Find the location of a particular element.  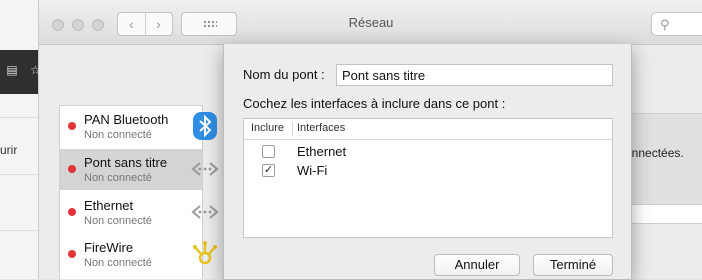

bluetooth-icon is located at coordinates (205, 126).